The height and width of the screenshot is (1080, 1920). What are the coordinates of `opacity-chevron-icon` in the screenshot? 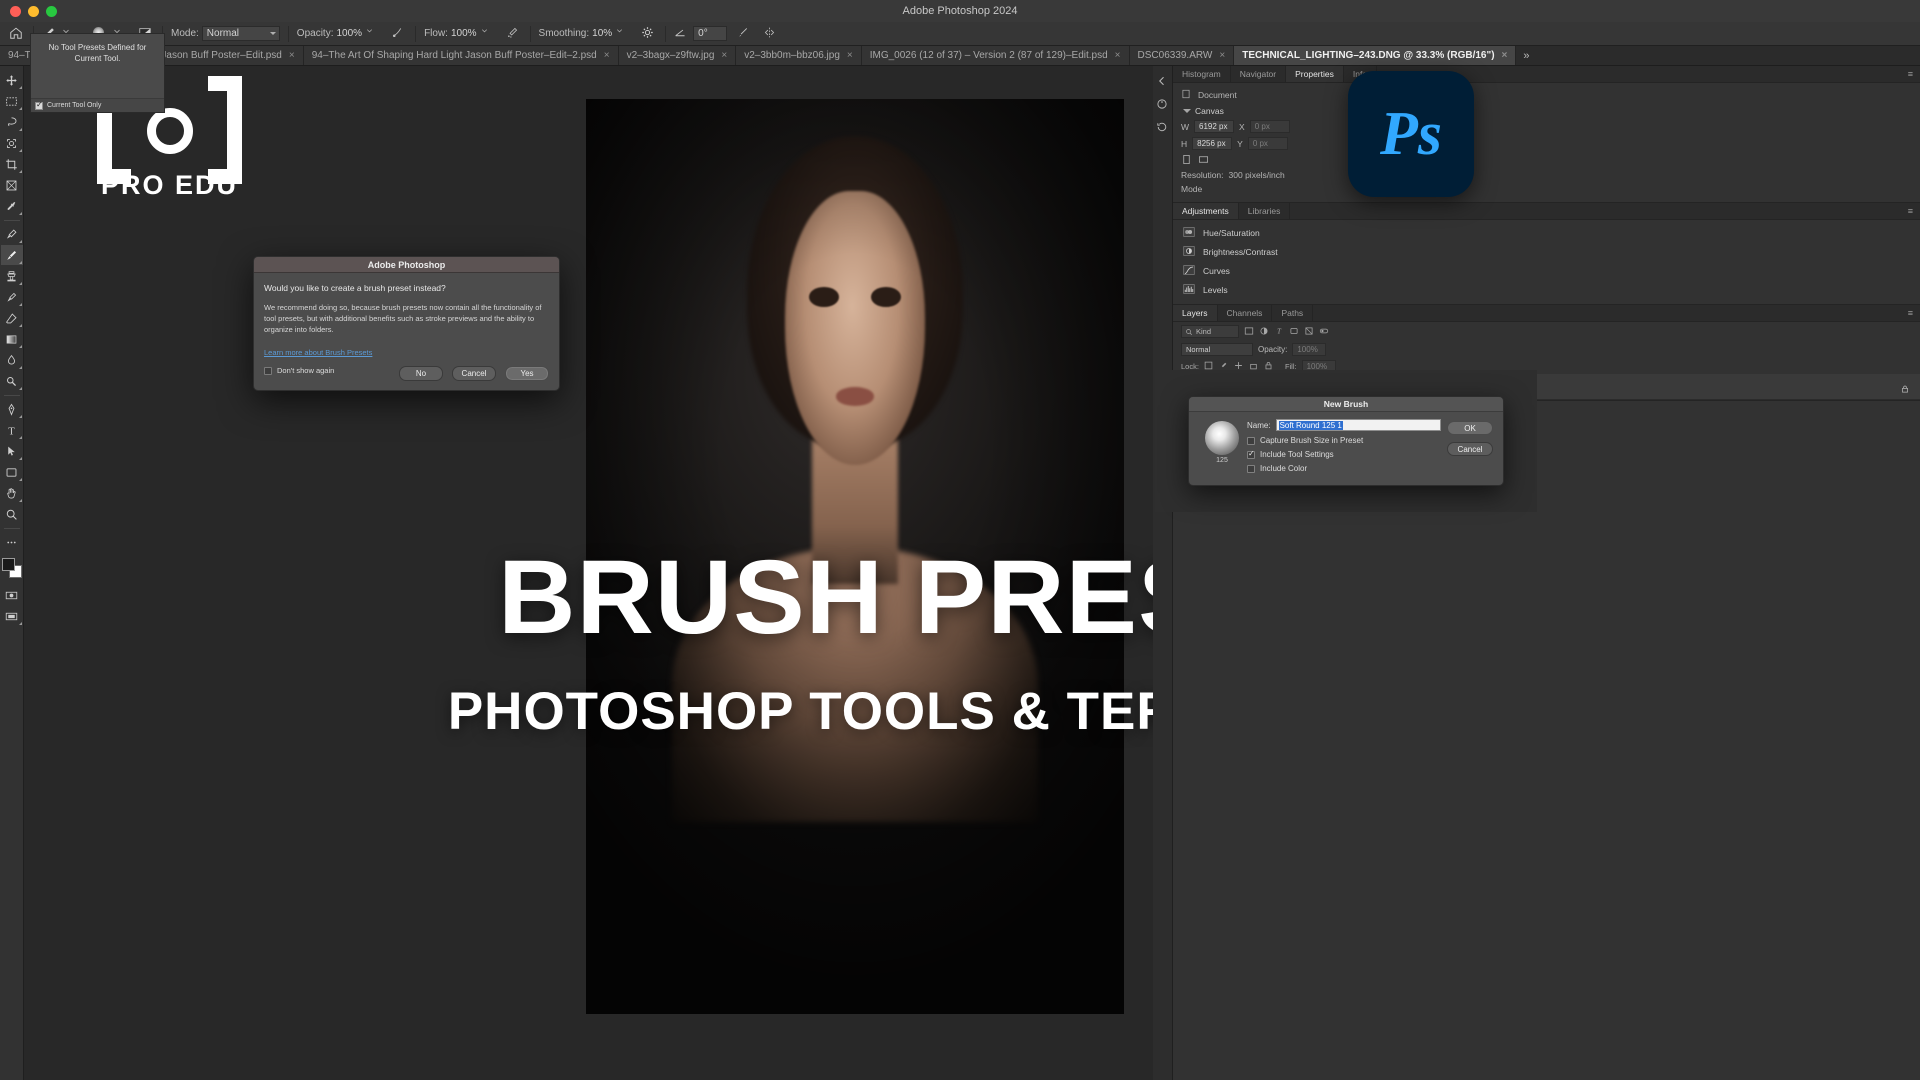 It's located at (373, 34).